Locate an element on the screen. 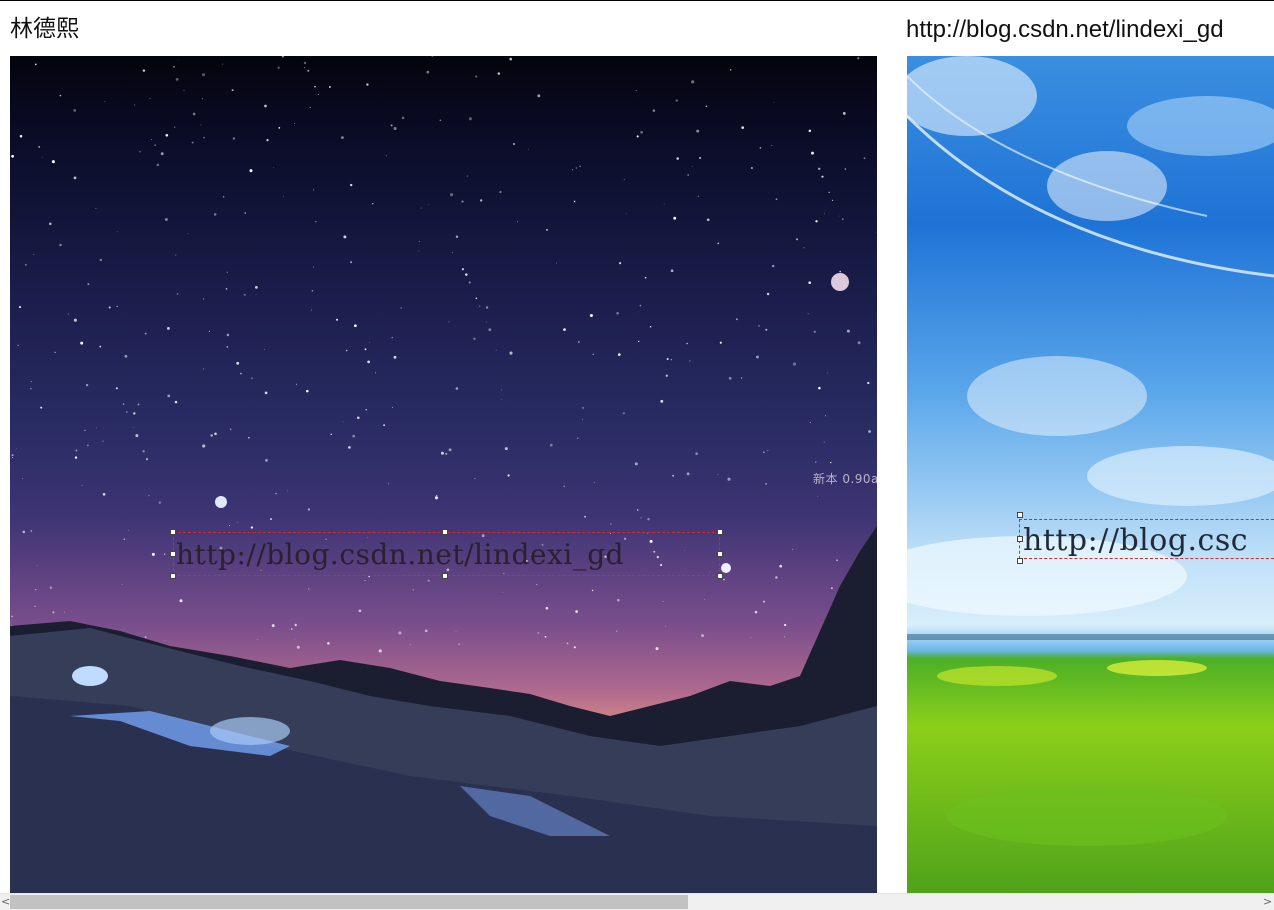 Image resolution: width=1274 pixels, height=910 pixels. scroll-thumb is located at coordinates (349, 902).